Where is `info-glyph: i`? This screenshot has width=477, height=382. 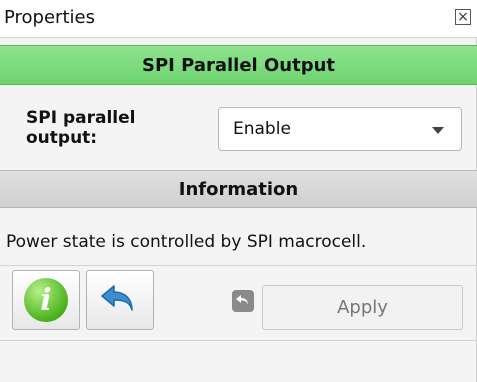 info-glyph: i is located at coordinates (46, 300).